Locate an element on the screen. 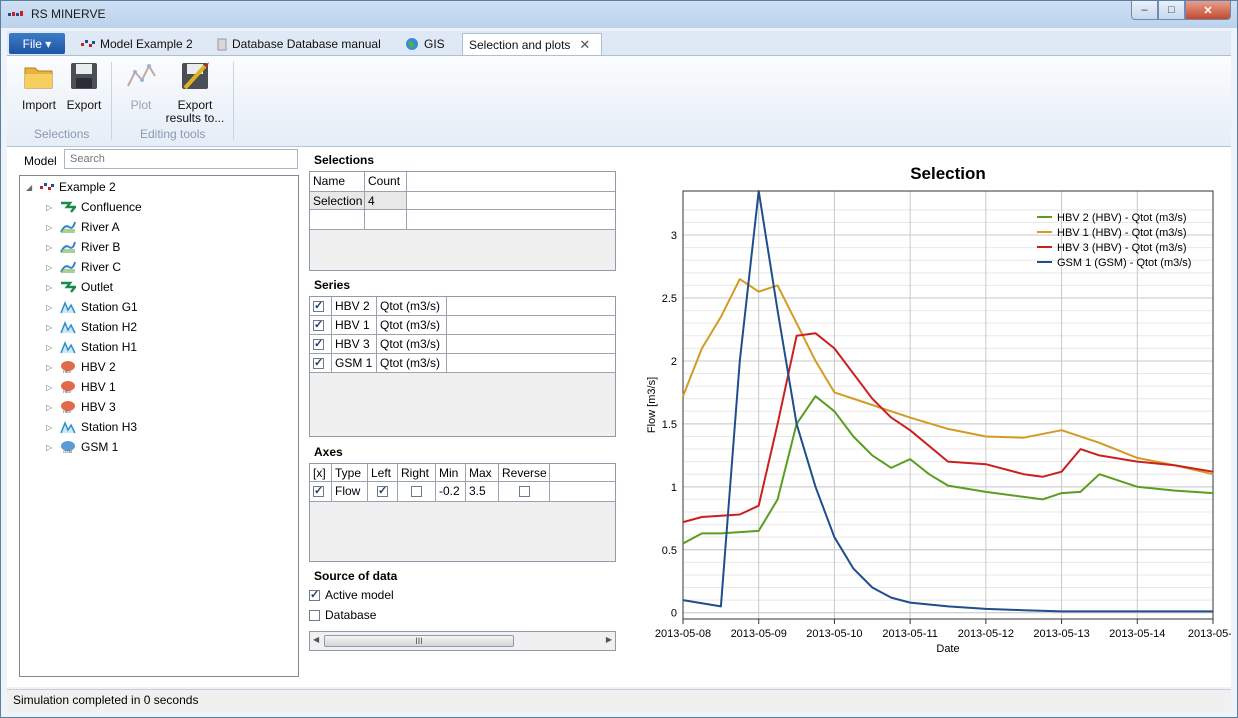 This screenshot has width=1238, height=718. export-results-icon is located at coordinates (195, 76).